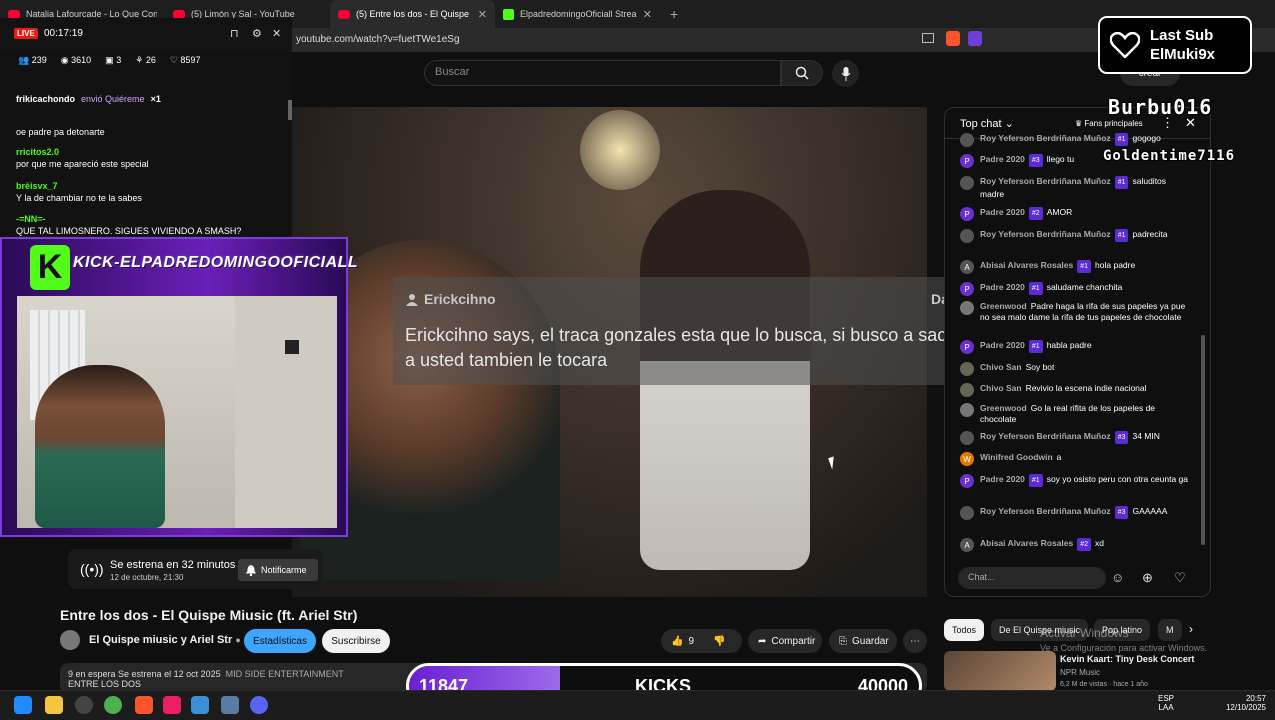  Describe the element at coordinates (259, 705) in the screenshot. I see `discord-icon` at that location.